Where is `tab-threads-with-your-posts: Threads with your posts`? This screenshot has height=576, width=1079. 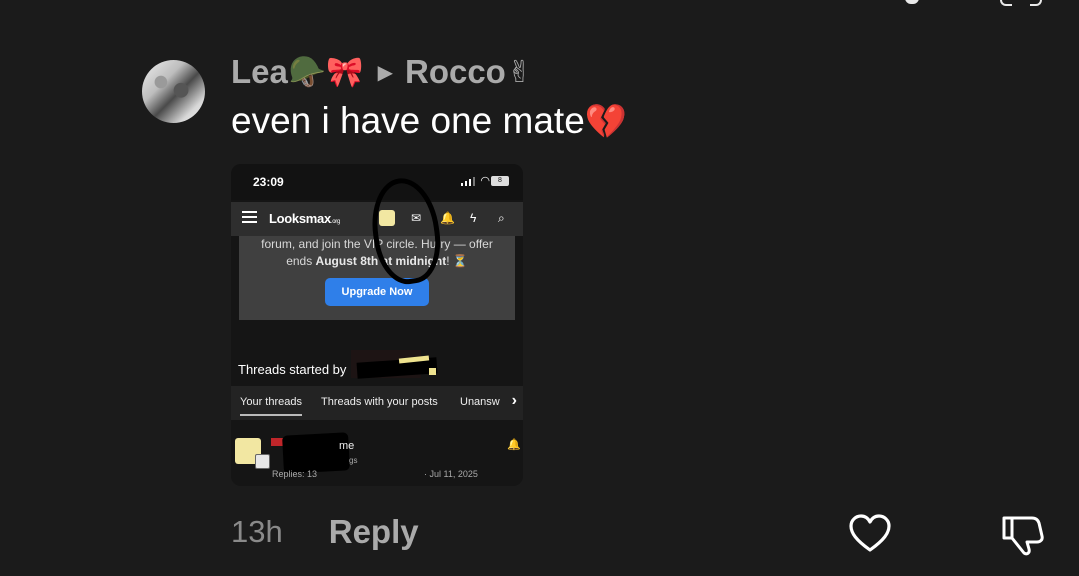
tab-threads-with-your-posts: Threads with your posts is located at coordinates (379, 402).